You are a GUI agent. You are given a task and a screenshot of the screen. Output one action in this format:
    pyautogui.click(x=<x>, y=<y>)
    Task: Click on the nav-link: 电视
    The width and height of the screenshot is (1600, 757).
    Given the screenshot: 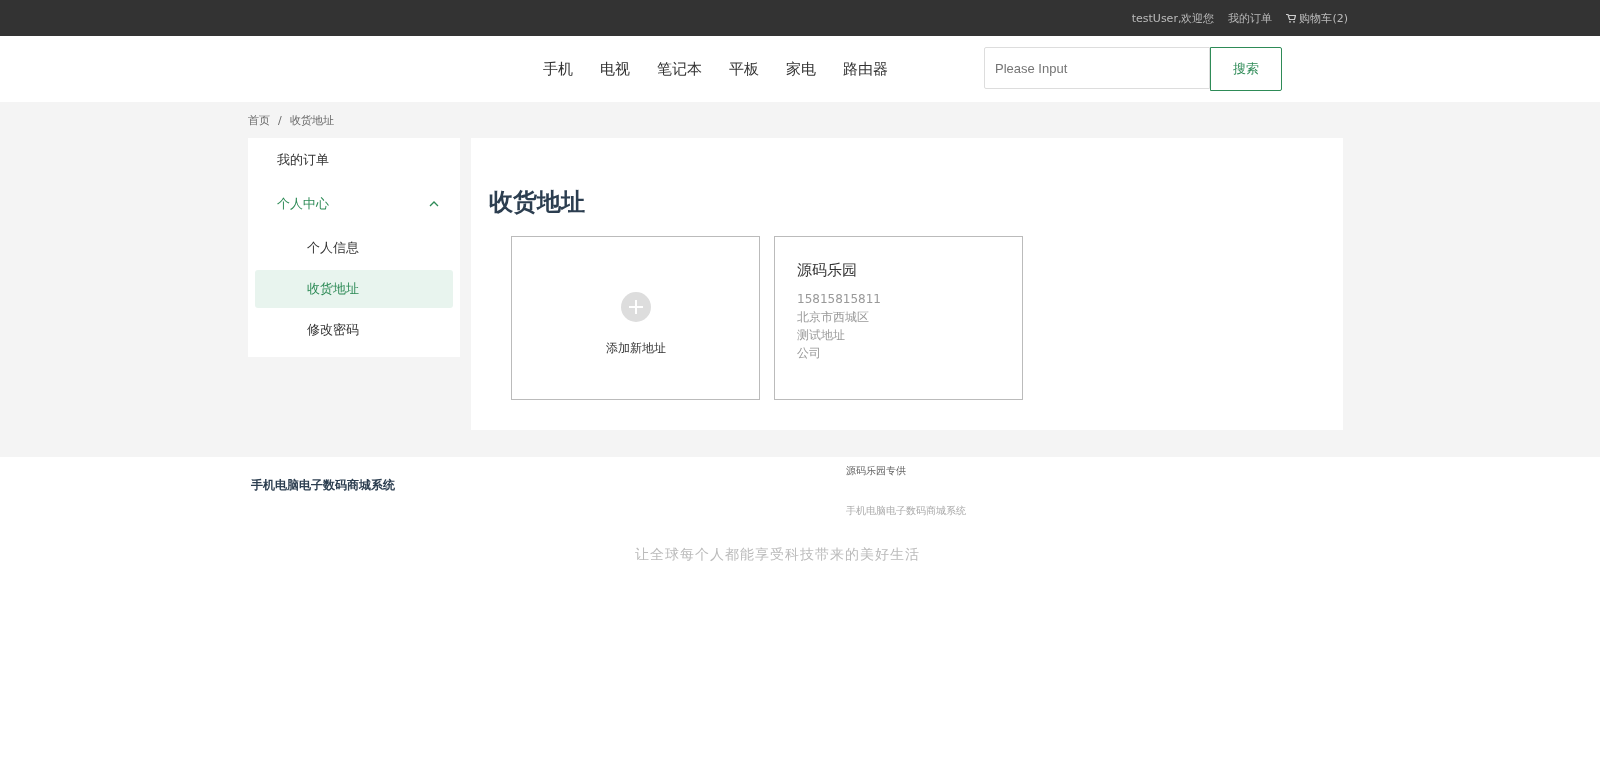 What is the action you would take?
    pyautogui.click(x=615, y=69)
    